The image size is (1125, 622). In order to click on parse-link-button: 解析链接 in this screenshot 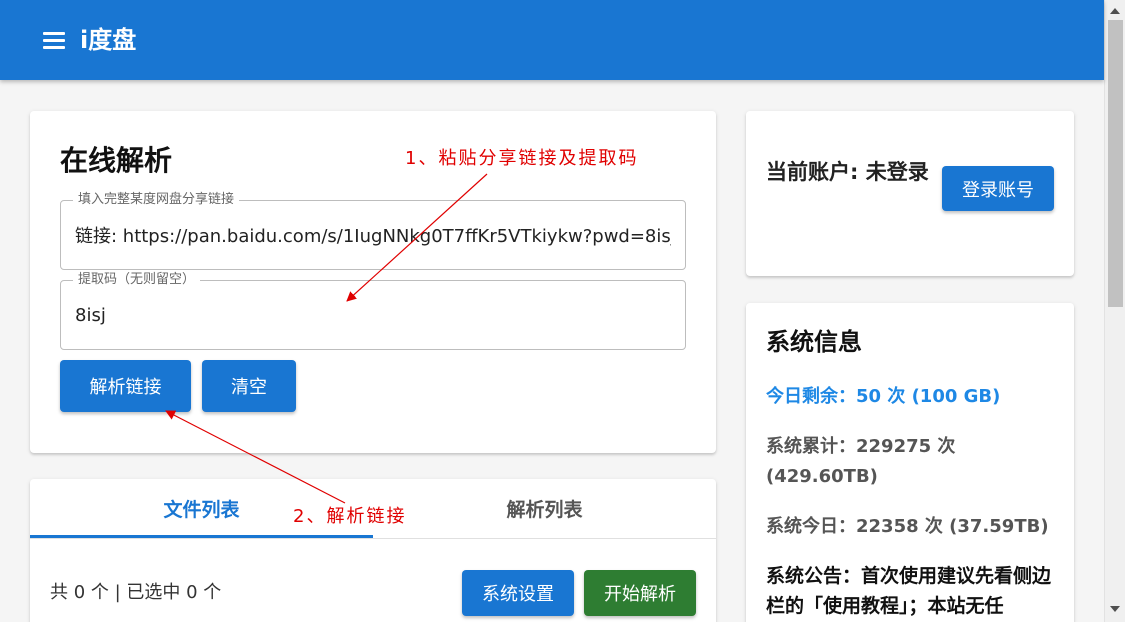, I will do `click(125, 386)`.